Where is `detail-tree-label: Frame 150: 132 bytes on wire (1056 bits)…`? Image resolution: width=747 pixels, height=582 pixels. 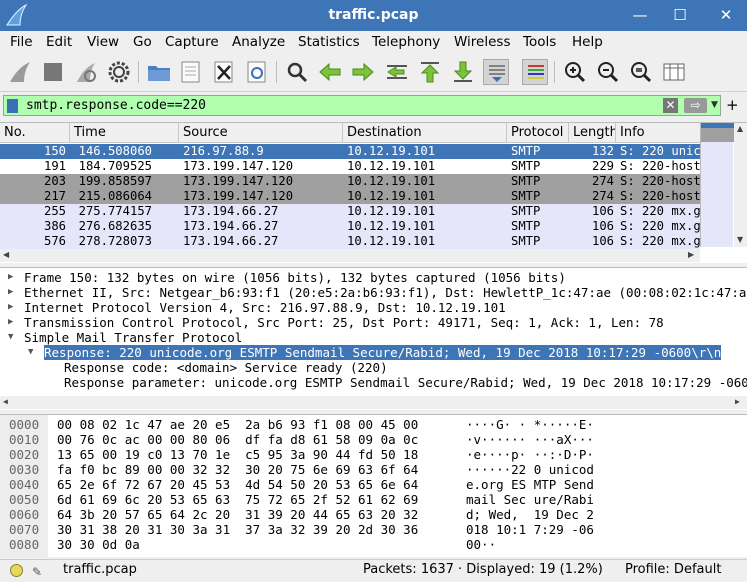
detail-tree-label: Frame 150: 132 bytes on wire (1056 bits)… is located at coordinates (295, 277).